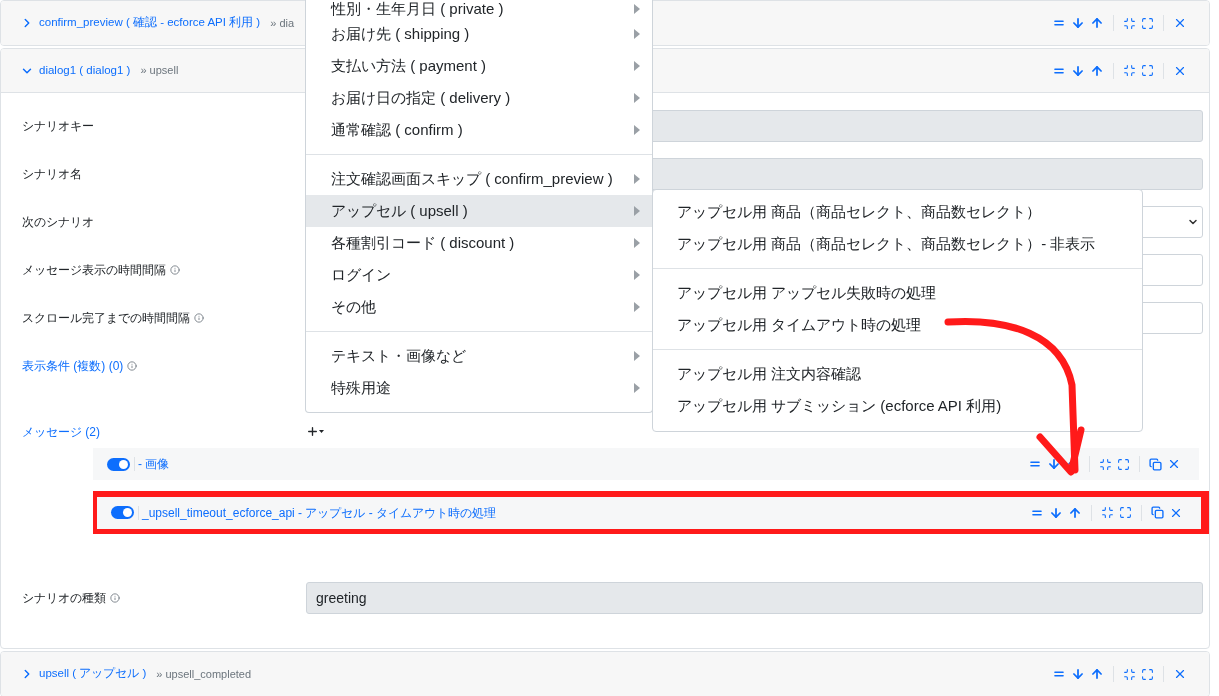 Image resolution: width=1219 pixels, height=696 pixels. I want to click on next-scenario: » upsell, so click(159, 71).